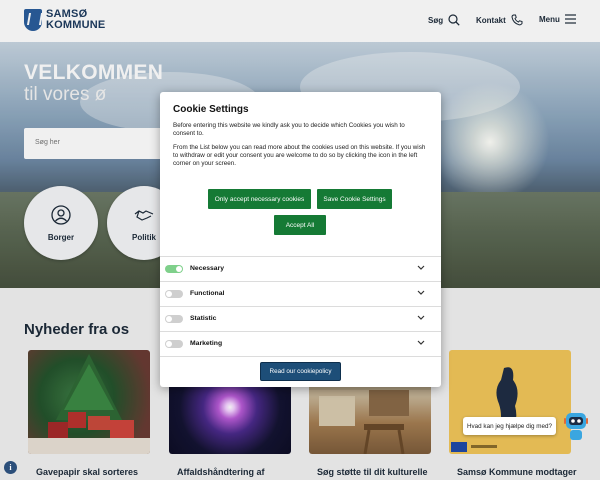  Describe the element at coordinates (259, 199) in the screenshot. I see `accept-necessary-button: Only accept necessary cookies` at that location.